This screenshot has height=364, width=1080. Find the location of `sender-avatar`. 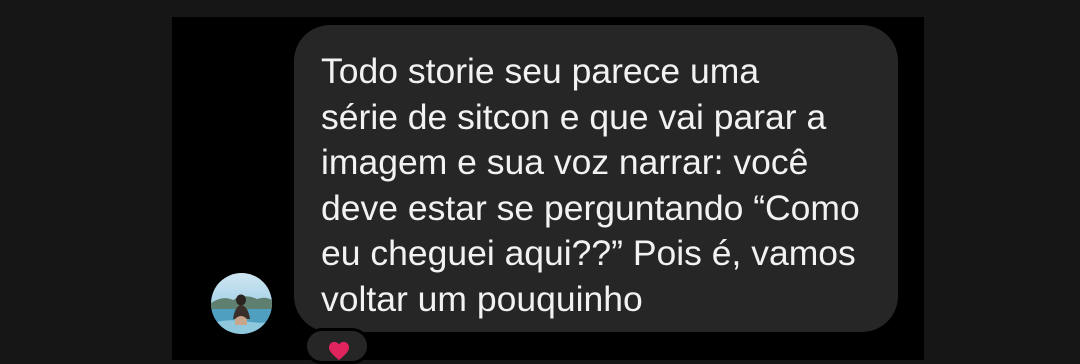

sender-avatar is located at coordinates (241, 303).